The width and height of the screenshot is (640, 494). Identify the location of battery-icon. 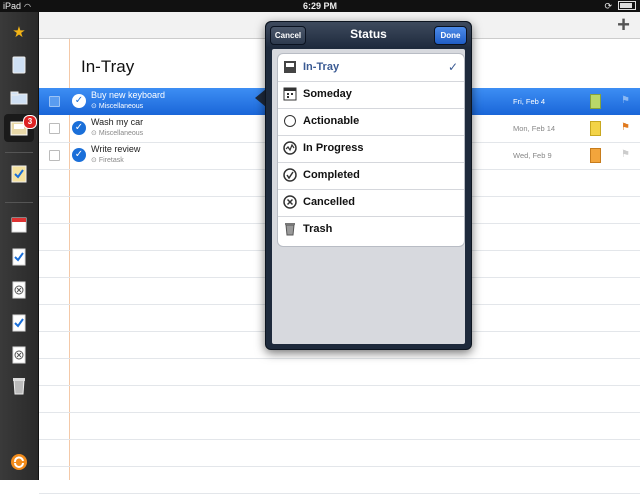
(627, 6).